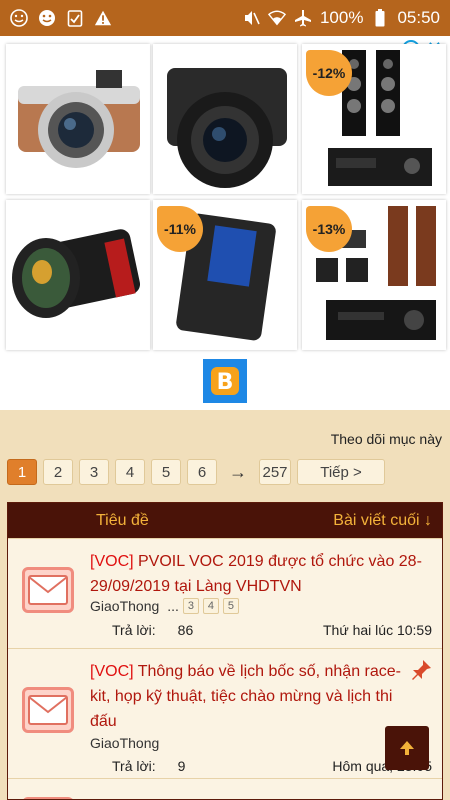 The image size is (450, 800). What do you see at coordinates (341, 472) in the screenshot?
I see `next-page-button: Tiếp >` at bounding box center [341, 472].